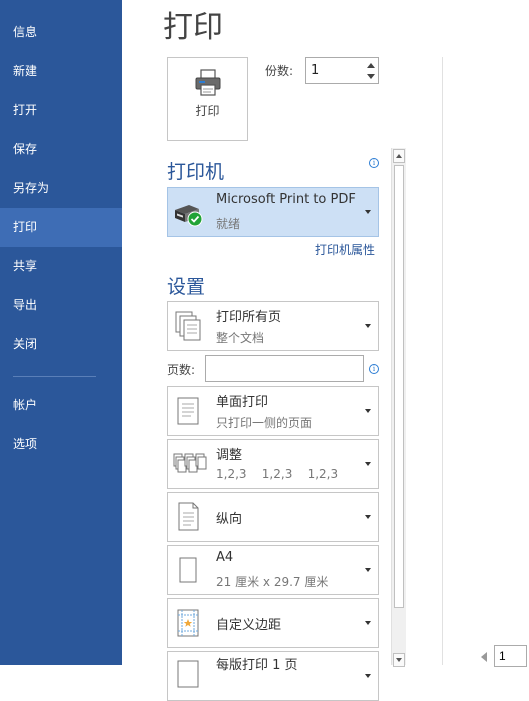  Describe the element at coordinates (188, 411) in the screenshot. I see `single-side-icon` at that location.